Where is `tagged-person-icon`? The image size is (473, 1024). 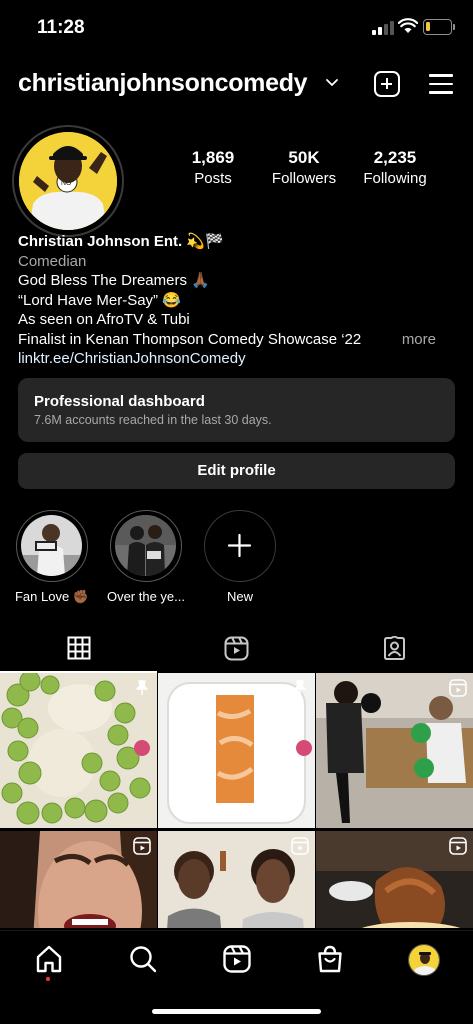 tagged-person-icon is located at coordinates (394, 648).